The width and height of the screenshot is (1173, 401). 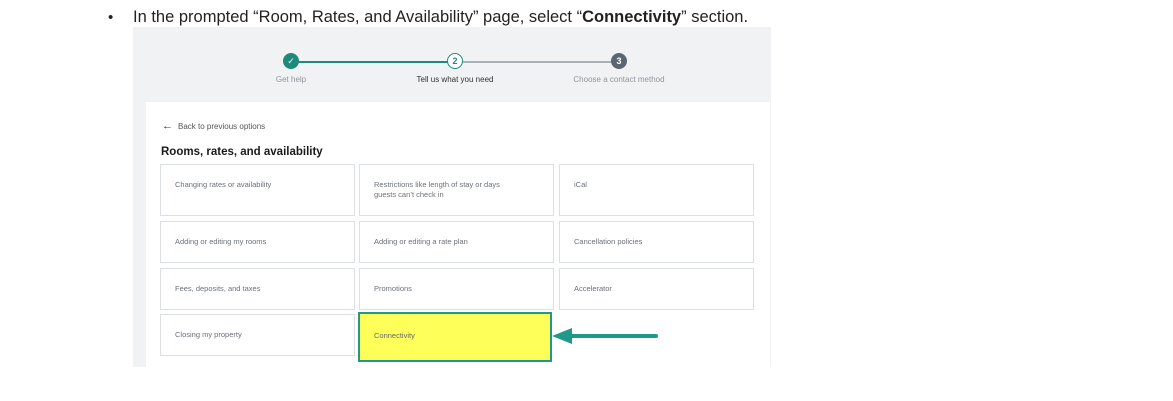 I want to click on step-3-label: Choose a contact method, so click(x=619, y=79).